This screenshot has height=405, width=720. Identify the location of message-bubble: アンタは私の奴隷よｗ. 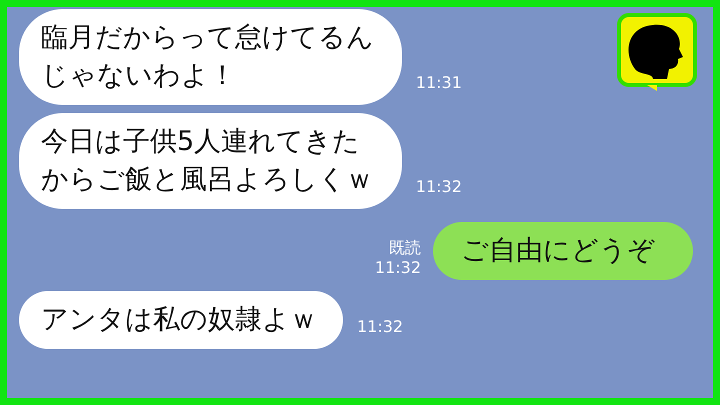
(181, 320).